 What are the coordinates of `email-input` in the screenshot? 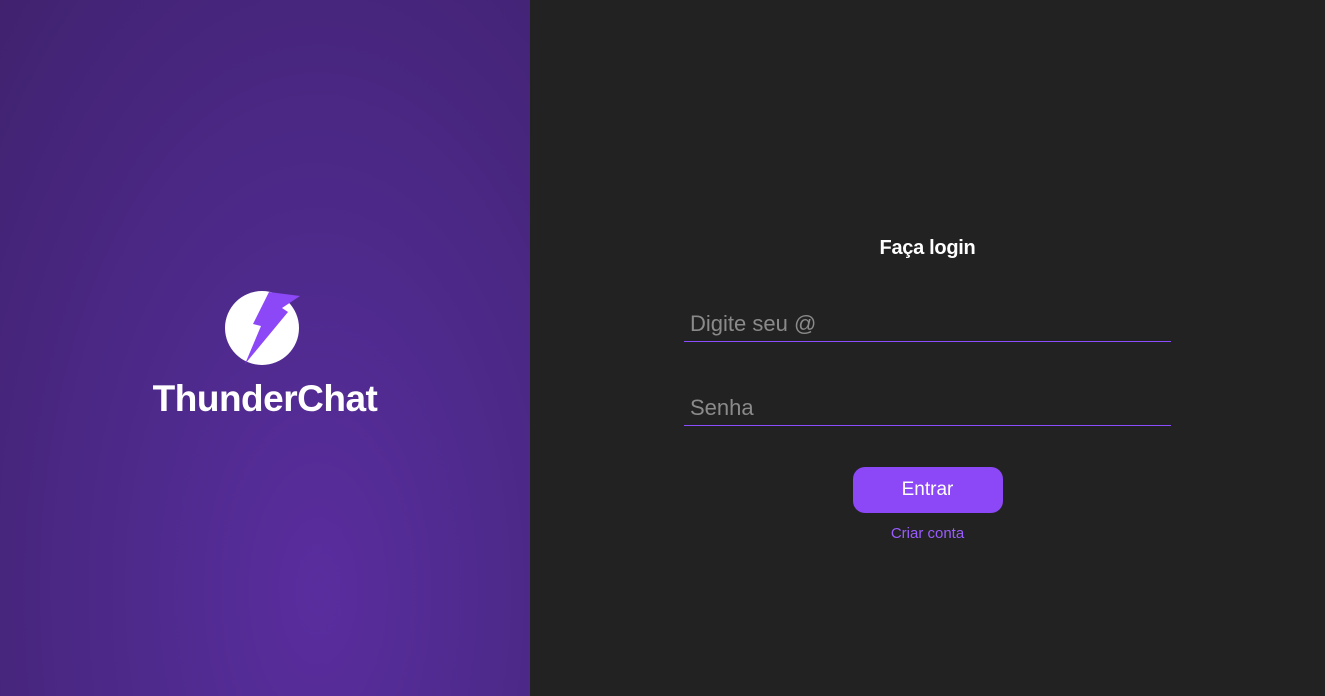 It's located at (927, 324).